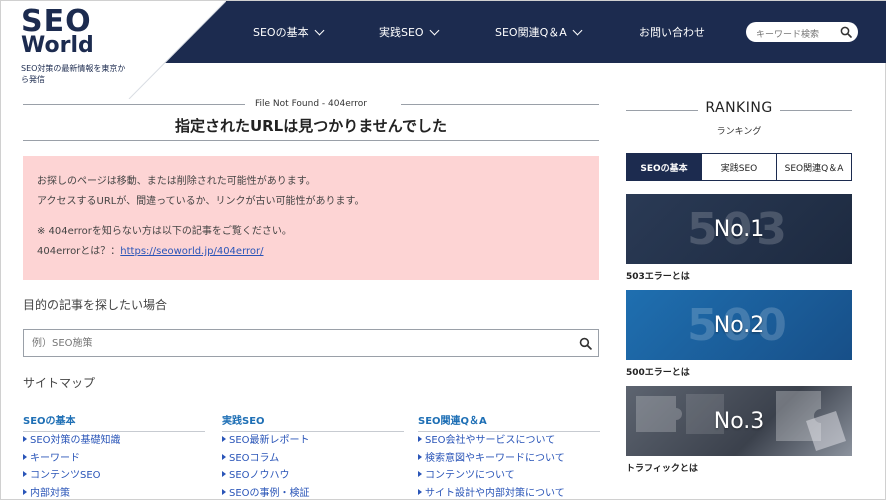  Describe the element at coordinates (57, 45) in the screenshot. I see `logo-world-text: World` at that location.